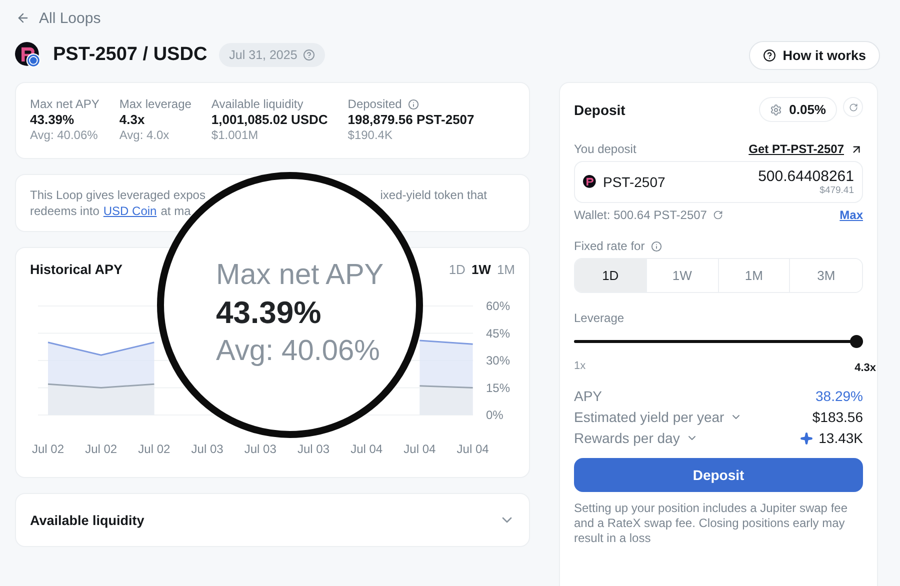  I want to click on info-value: 13.43K, so click(840, 438).